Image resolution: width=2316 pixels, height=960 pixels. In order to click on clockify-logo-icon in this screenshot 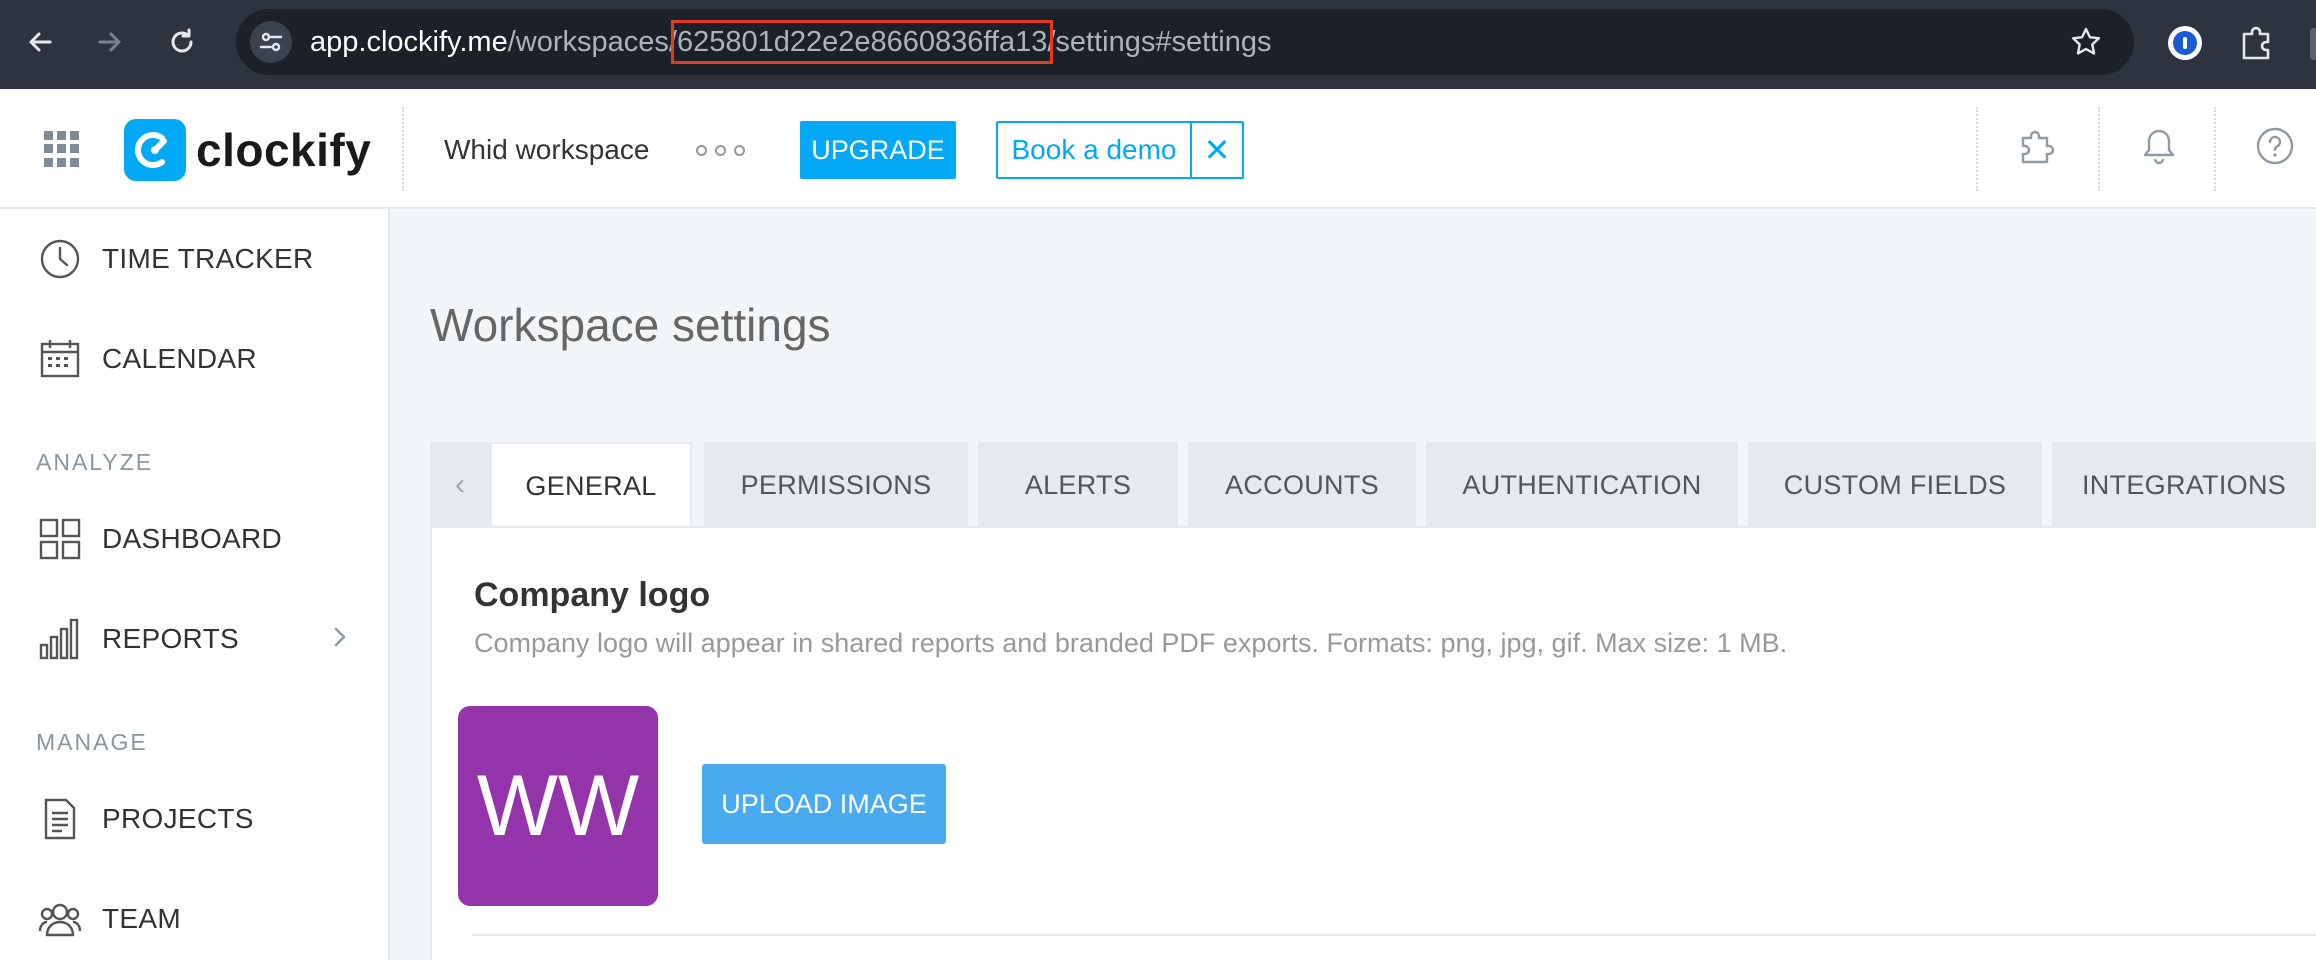, I will do `click(155, 150)`.